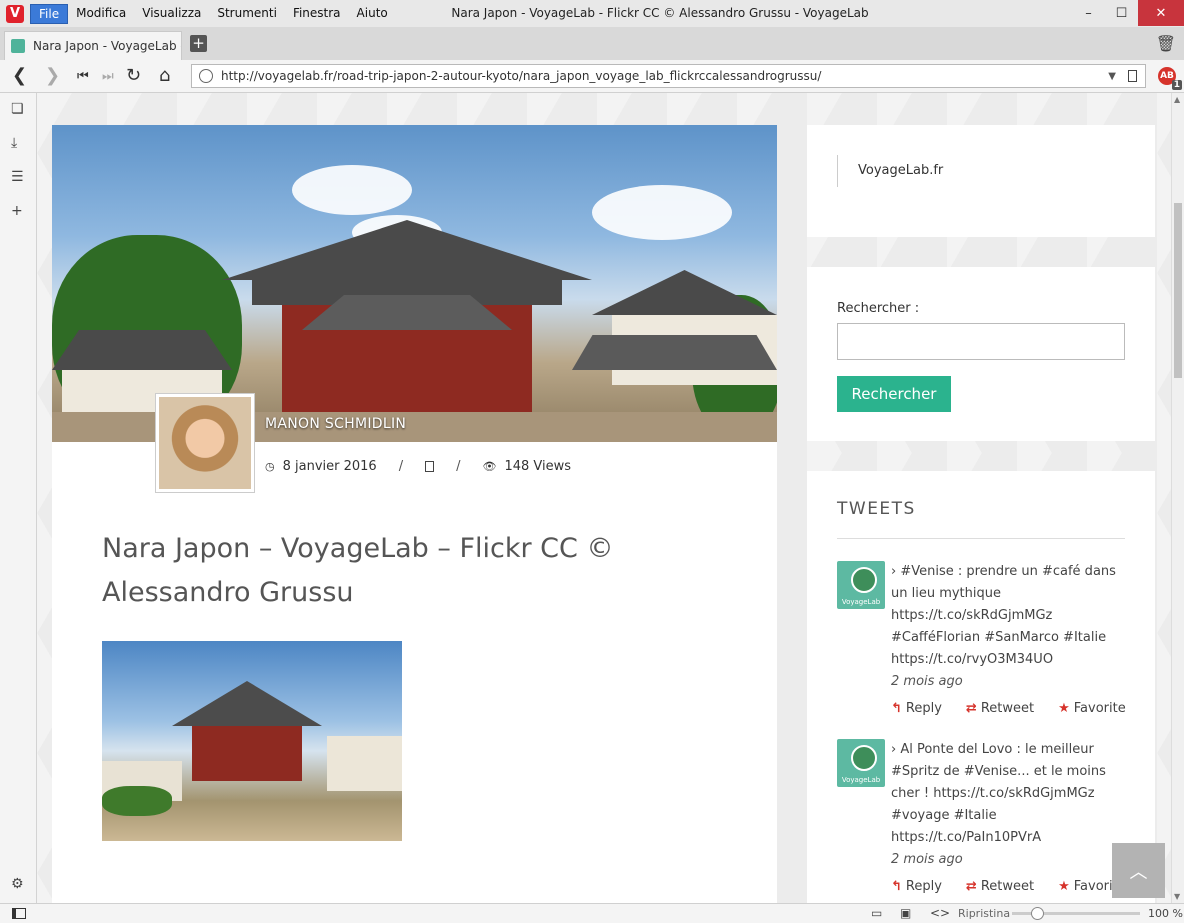 The height and width of the screenshot is (923, 1184). I want to click on image-icon: ▣, so click(905, 913).